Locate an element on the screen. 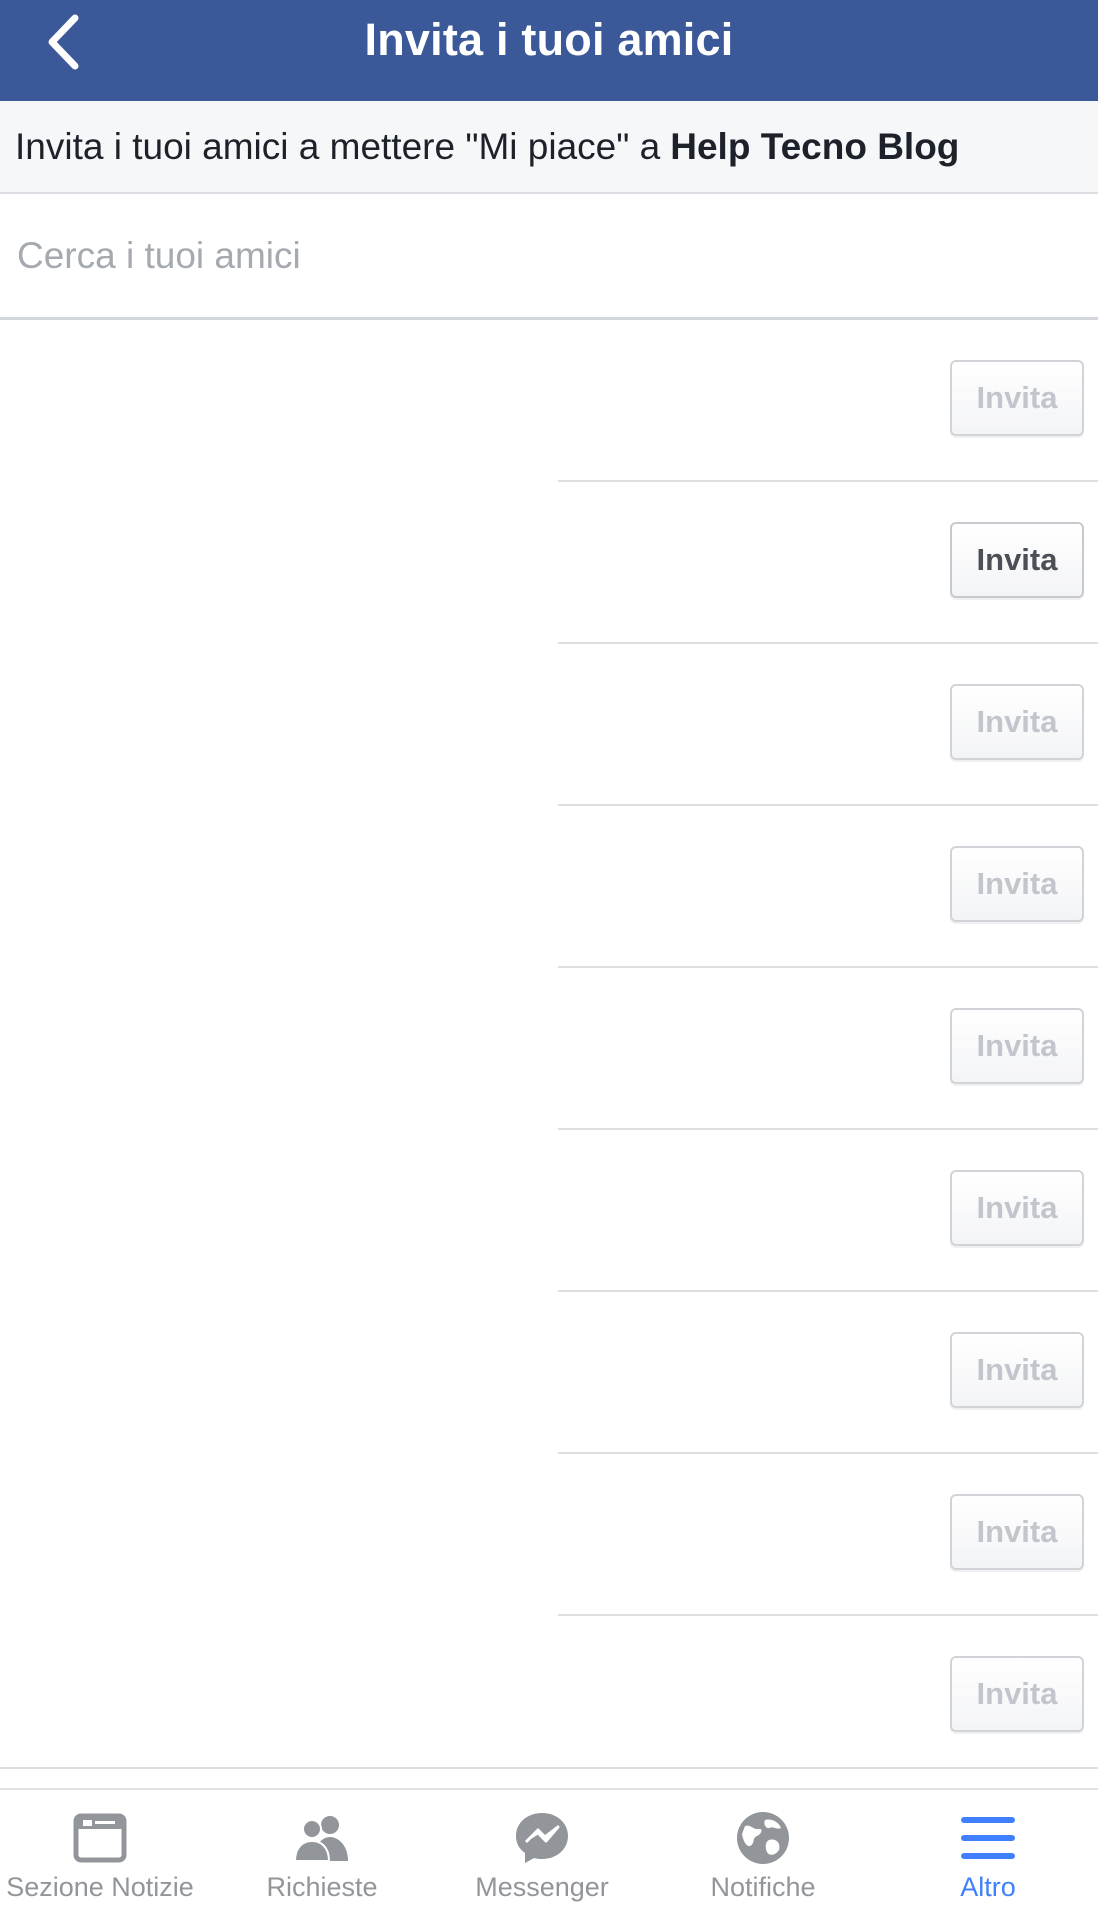  messenger-icon is located at coordinates (542, 1838).